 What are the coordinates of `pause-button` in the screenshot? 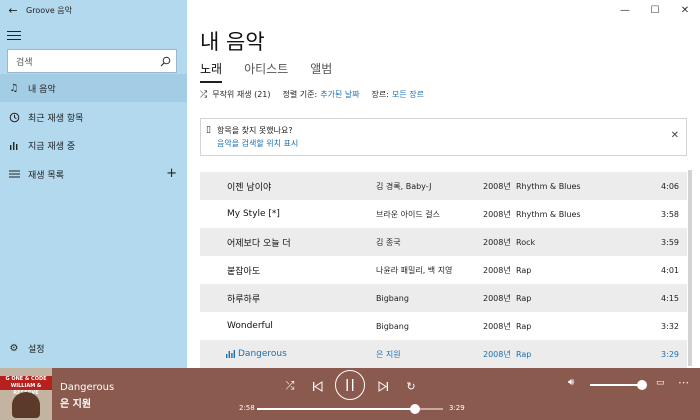 It's located at (350, 385).